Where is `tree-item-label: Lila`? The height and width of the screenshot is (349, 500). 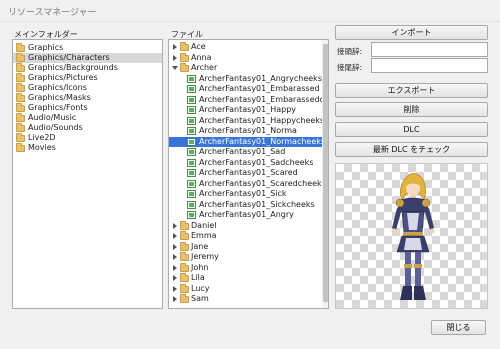
tree-item-label: Lila is located at coordinates (198, 277).